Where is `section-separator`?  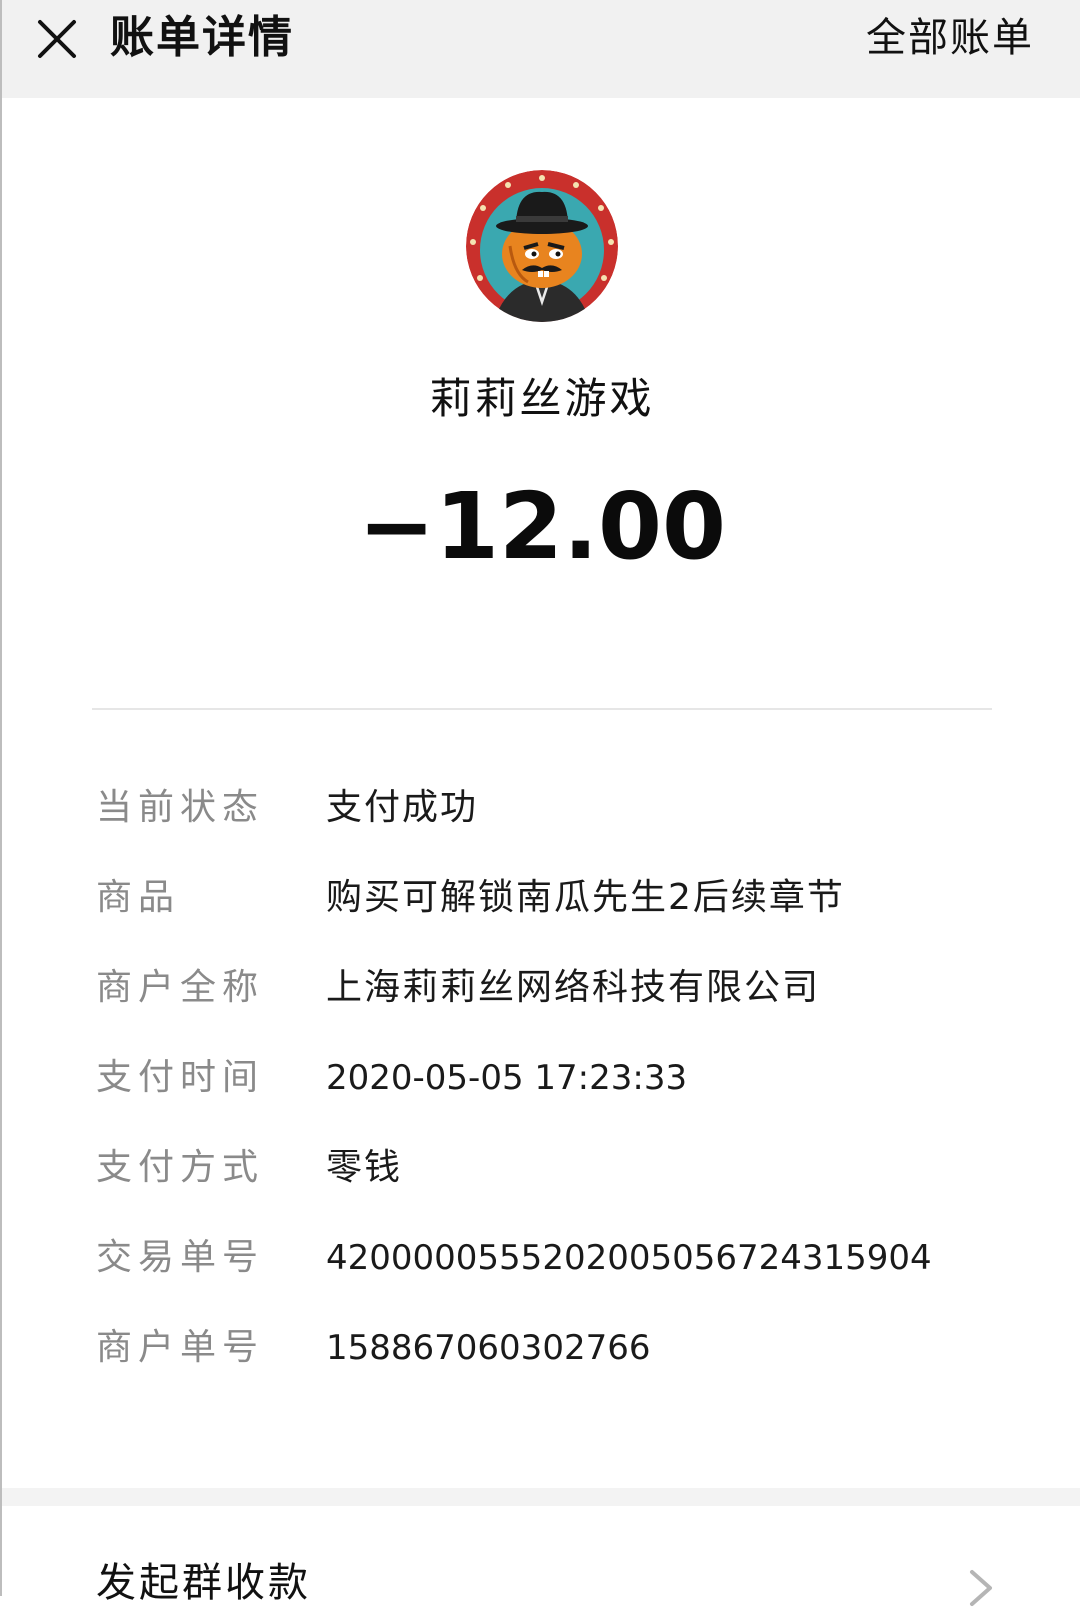 section-separator is located at coordinates (541, 1497).